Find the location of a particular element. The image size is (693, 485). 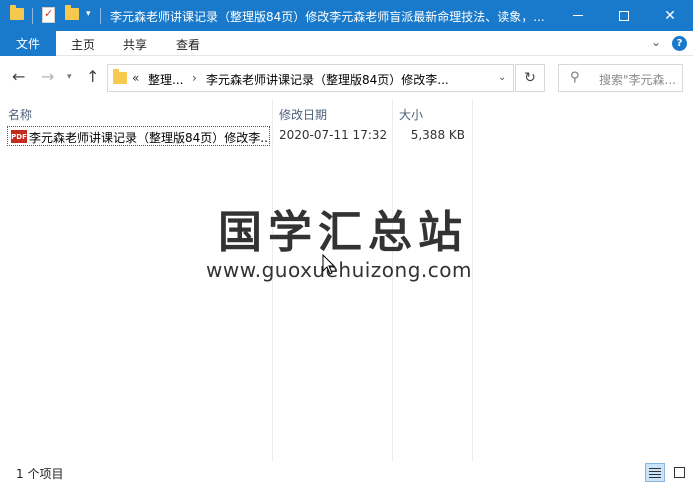

search-icon: ⚲ is located at coordinates (575, 77).